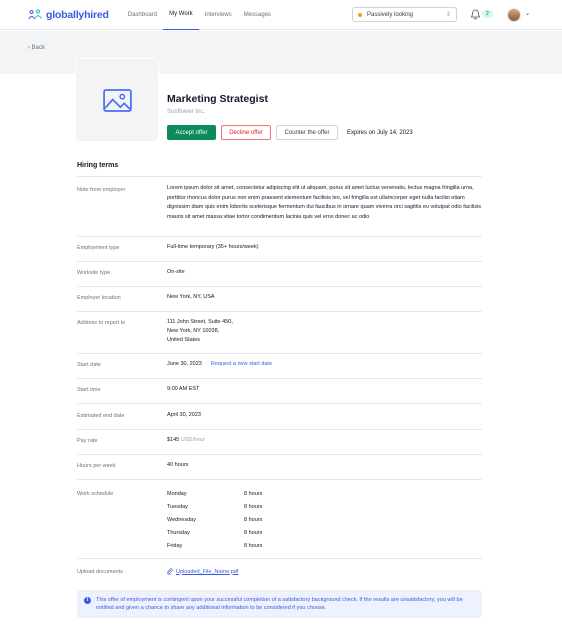 The height and width of the screenshot is (637, 562). What do you see at coordinates (183, 389) in the screenshot?
I see `start-time-value: 9:00 AM EST` at bounding box center [183, 389].